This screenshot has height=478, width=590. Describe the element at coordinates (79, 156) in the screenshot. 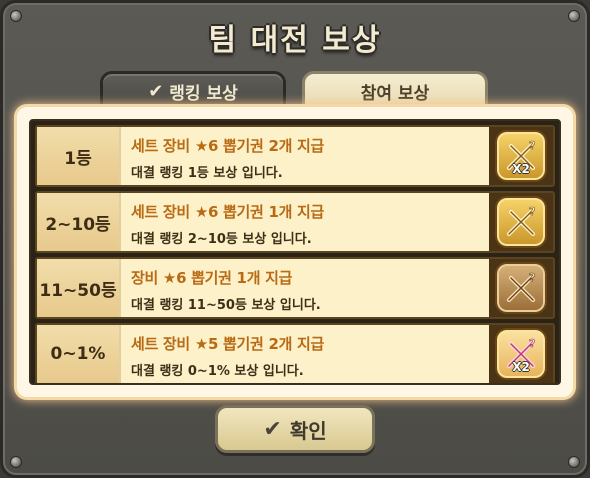

I see `rank-label: 1등` at that location.